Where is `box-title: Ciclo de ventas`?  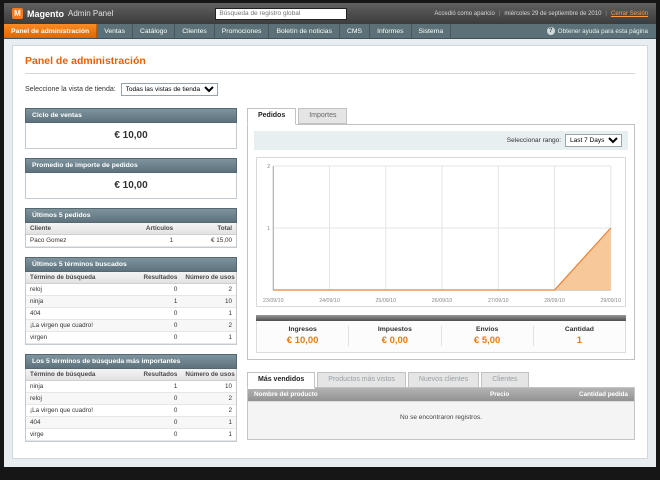 box-title: Ciclo de ventas is located at coordinates (131, 115).